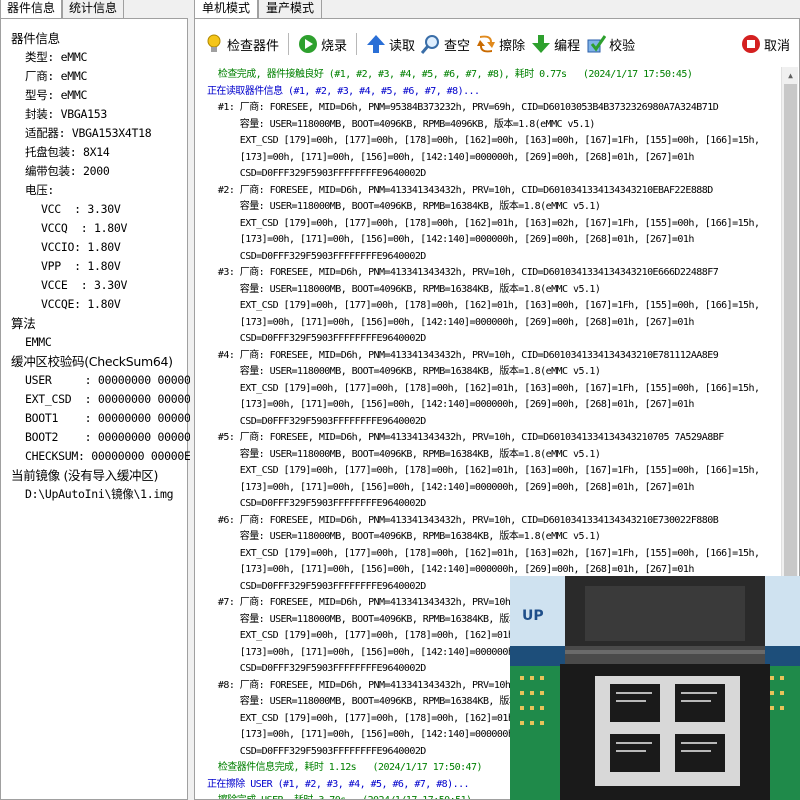  Describe the element at coordinates (56, 76) in the screenshot. I see `info-item: 厂商: eMMC` at that location.